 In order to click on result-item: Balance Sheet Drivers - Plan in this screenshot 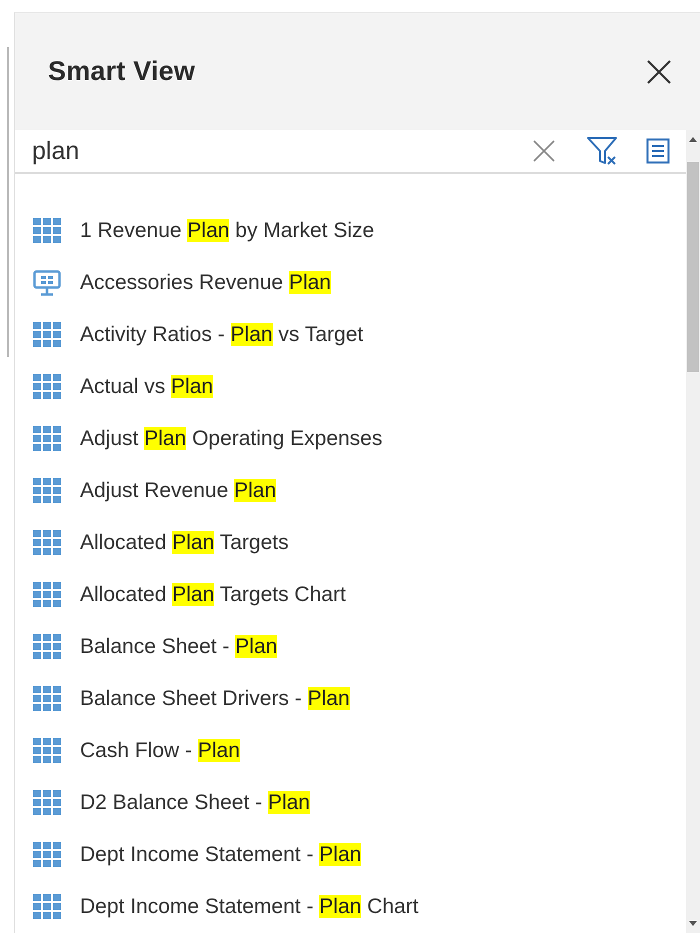, I will do `click(215, 699)`.